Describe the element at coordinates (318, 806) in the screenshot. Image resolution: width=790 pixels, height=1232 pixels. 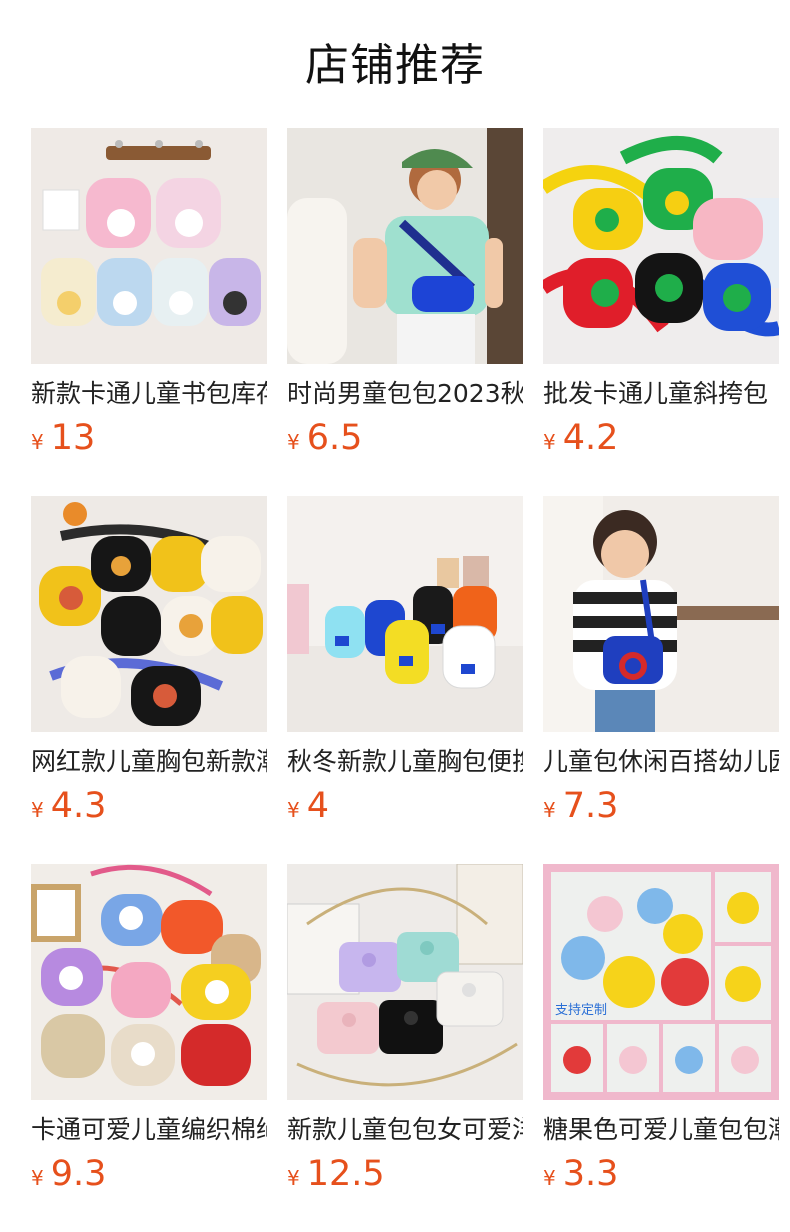
I see `price-value: 4` at that location.